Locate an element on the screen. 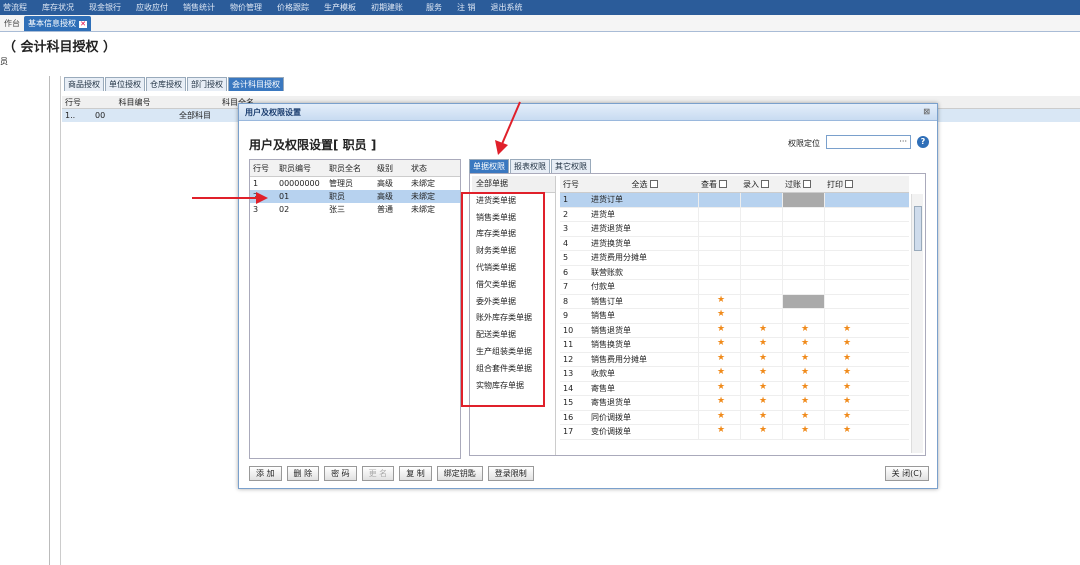 The width and height of the screenshot is (1080, 565). menu-item: 销售统计 is located at coordinates (197, 7).